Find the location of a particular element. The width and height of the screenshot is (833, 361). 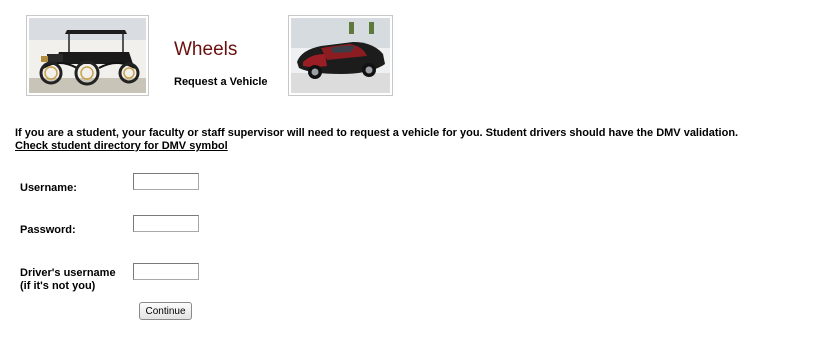

password-input is located at coordinates (166, 223).